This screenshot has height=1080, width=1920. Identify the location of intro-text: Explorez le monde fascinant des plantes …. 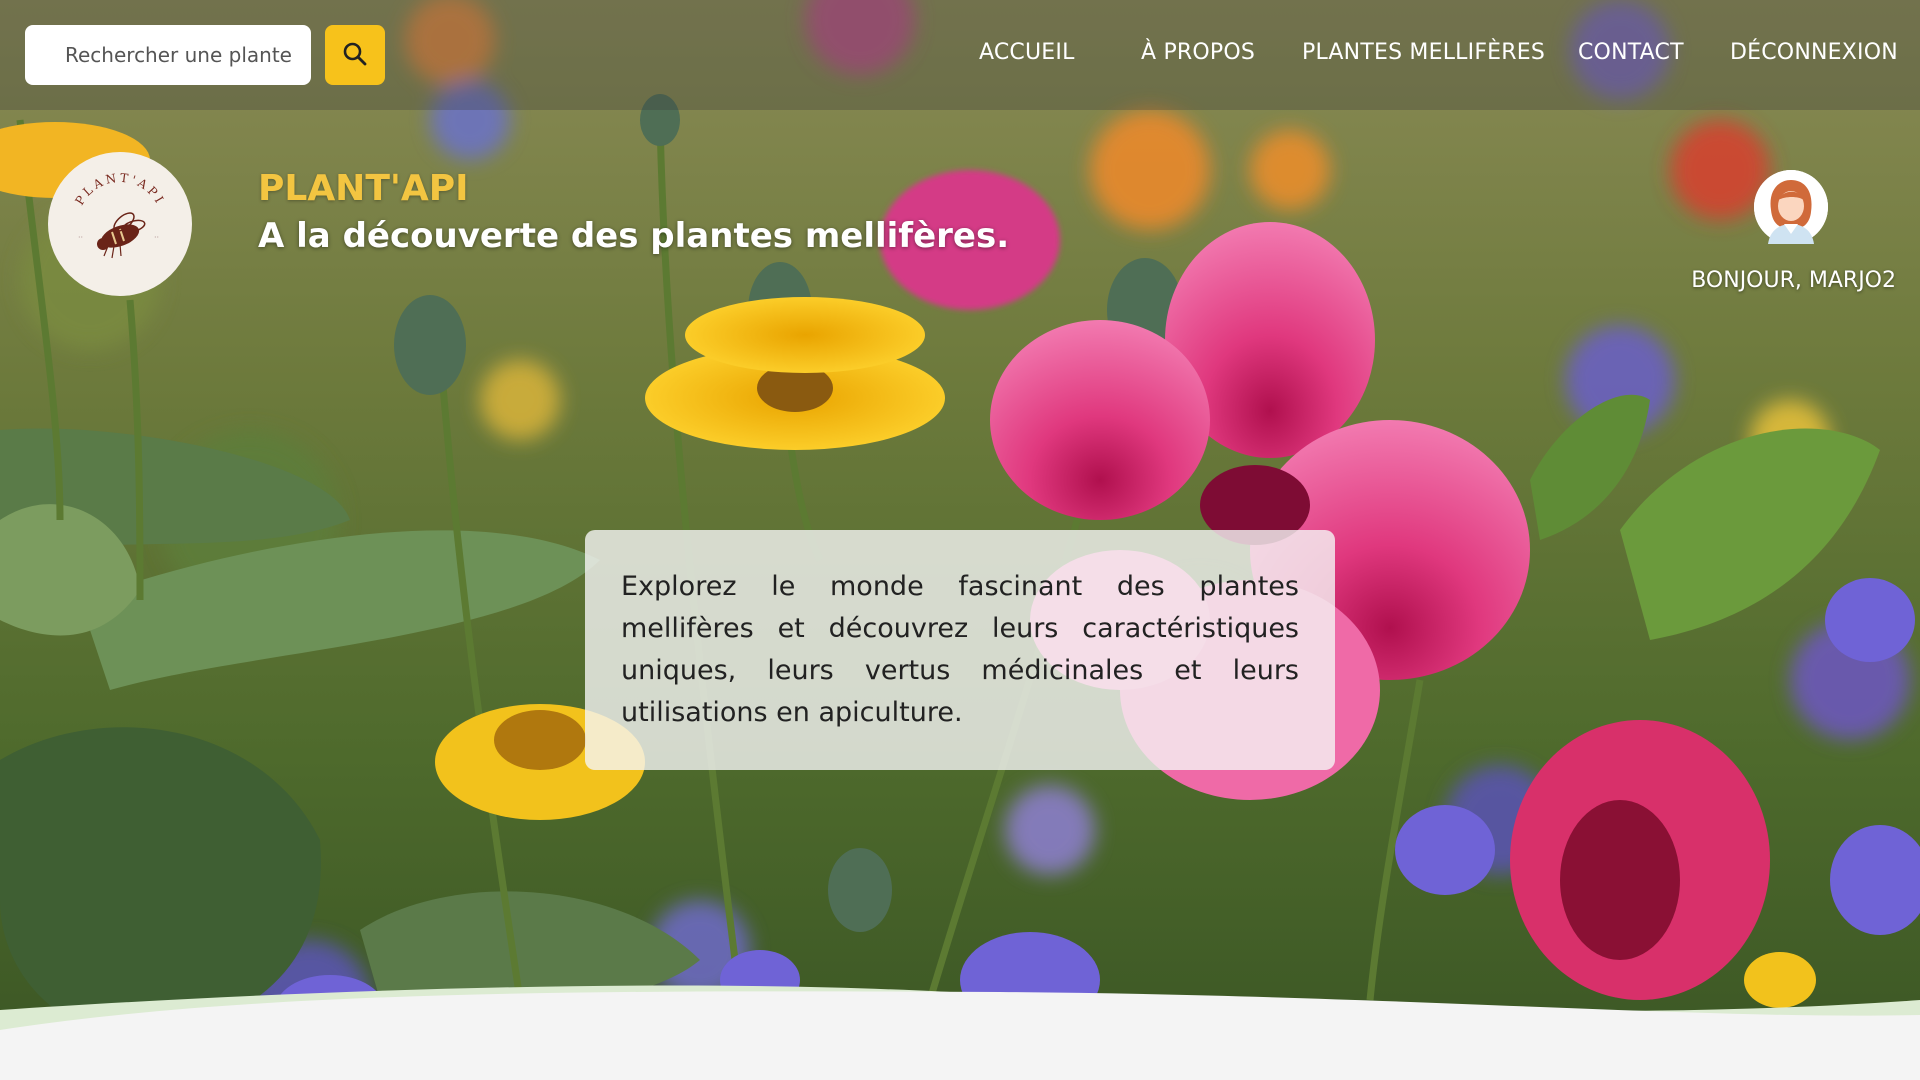
(960, 649).